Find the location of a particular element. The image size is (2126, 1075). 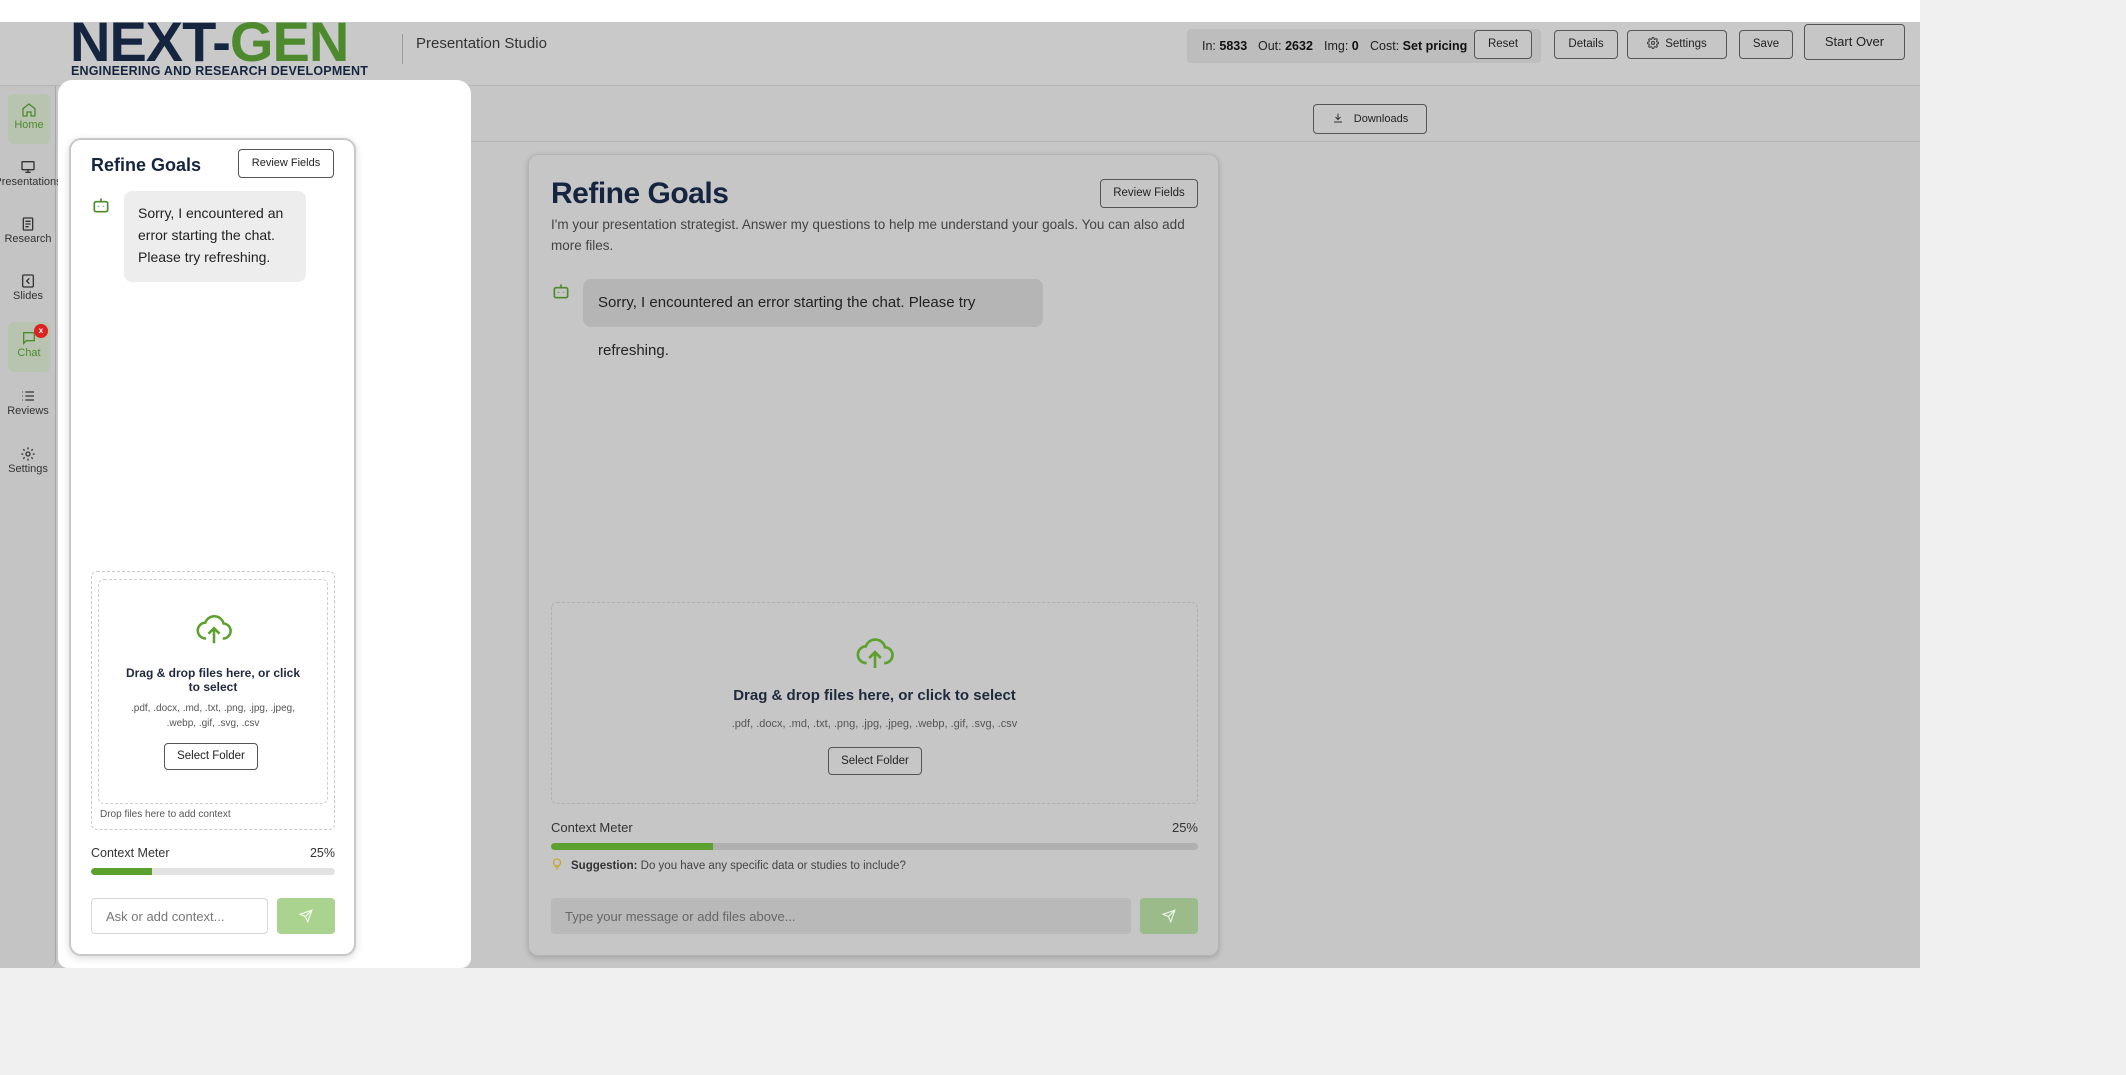

panel-select-folder-button: Select Folder is located at coordinates (211, 756).